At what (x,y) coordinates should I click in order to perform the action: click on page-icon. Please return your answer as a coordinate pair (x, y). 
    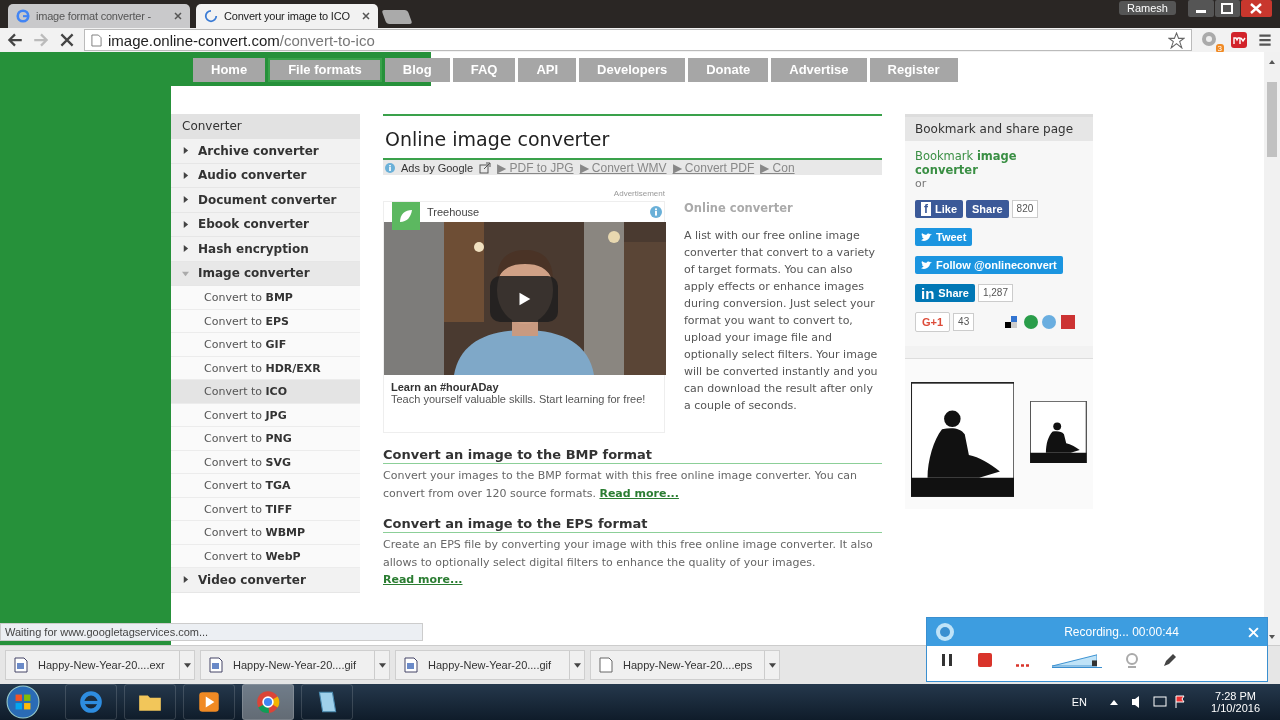
    Looking at the image, I should click on (96, 40).